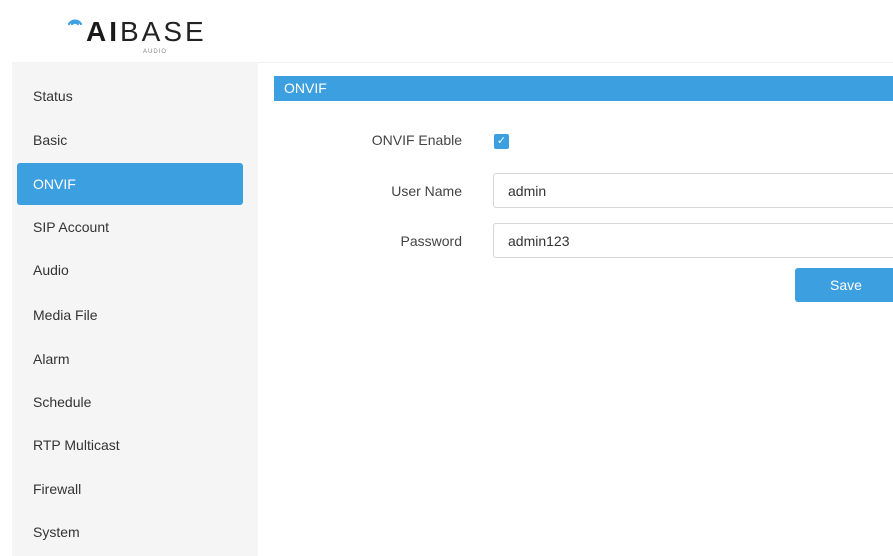 The height and width of the screenshot is (556, 893). Describe the element at coordinates (130, 532) in the screenshot. I see `sidebar-item-system: System` at that location.